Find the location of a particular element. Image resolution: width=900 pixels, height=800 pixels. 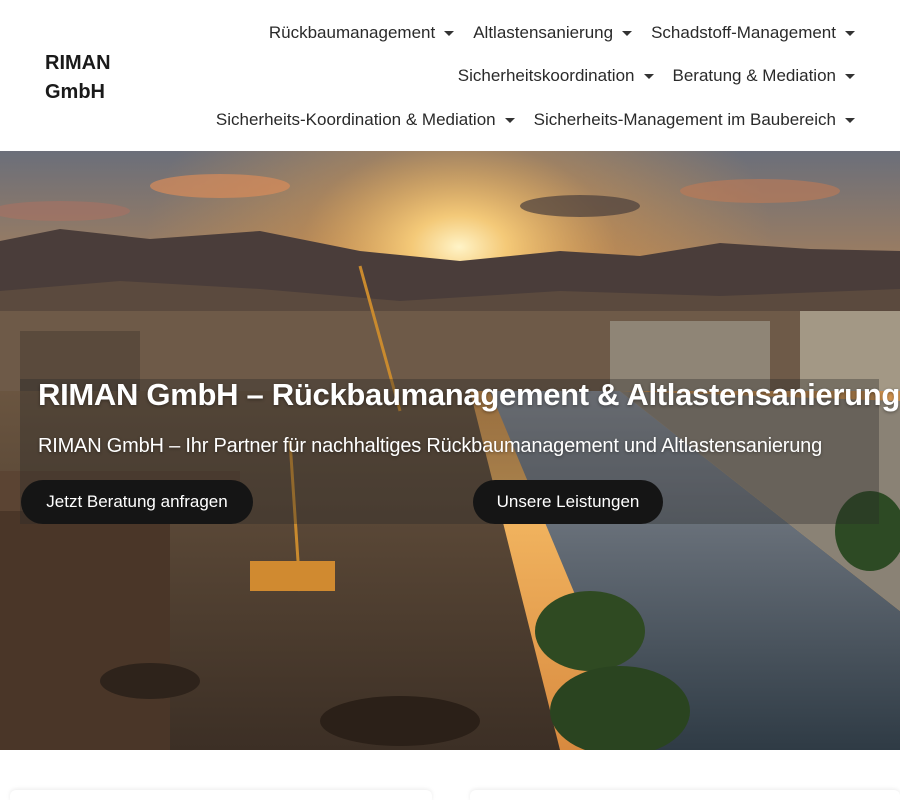

logo: RIMAN GmbH is located at coordinates (90, 78).